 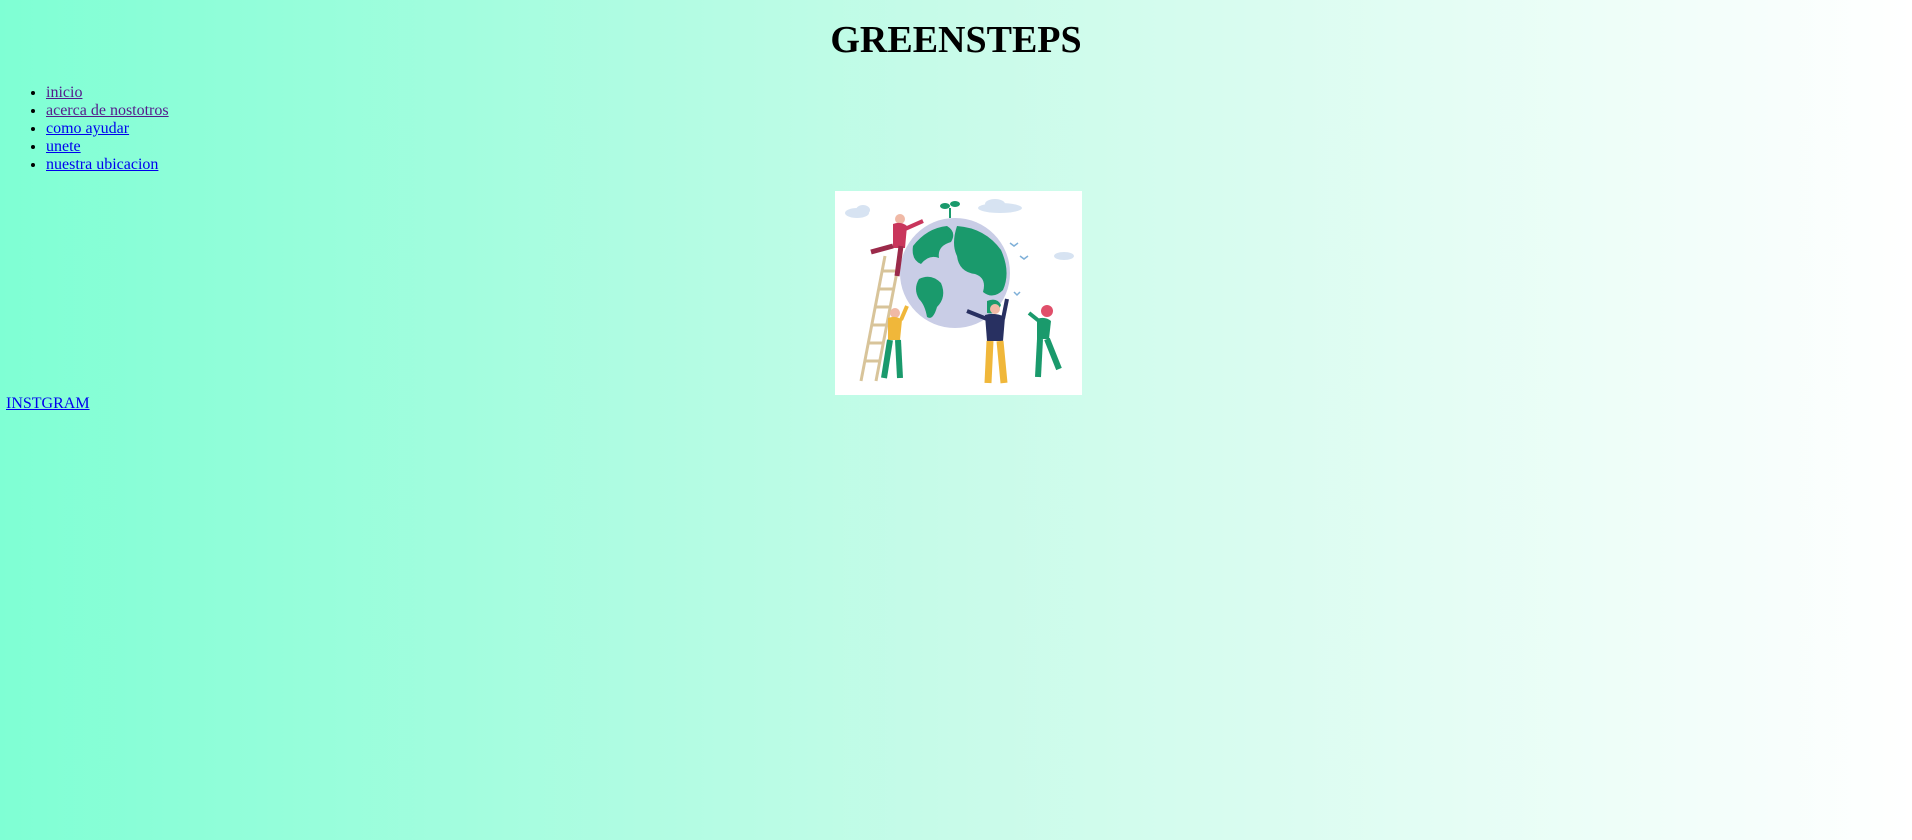 What do you see at coordinates (48, 404) in the screenshot?
I see `instagram-link: INSTGRAM` at bounding box center [48, 404].